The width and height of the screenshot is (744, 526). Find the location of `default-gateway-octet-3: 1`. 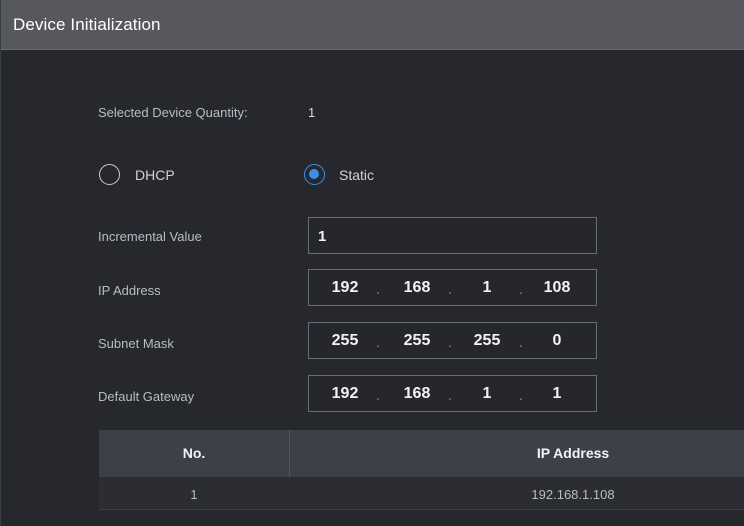

default-gateway-octet-3: 1 is located at coordinates (487, 394).